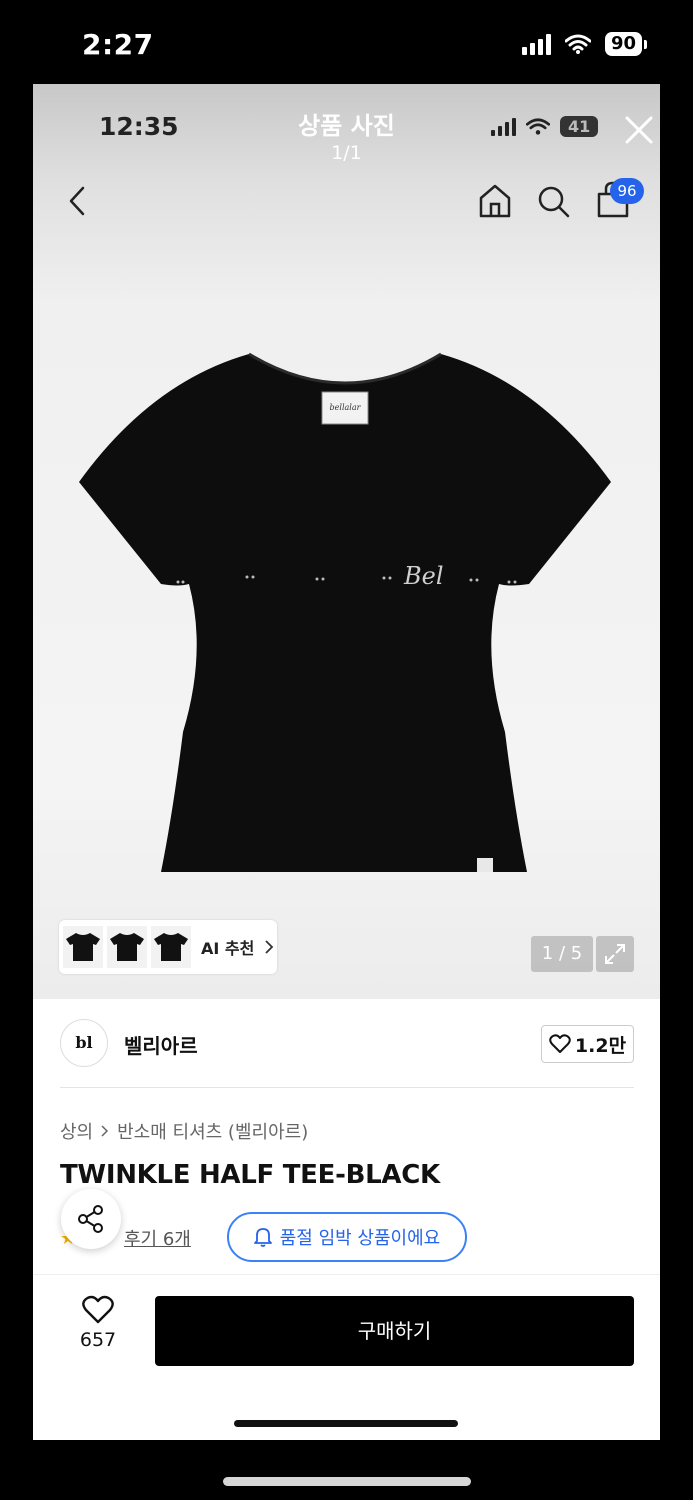  I want to click on share-button, so click(91, 1219).